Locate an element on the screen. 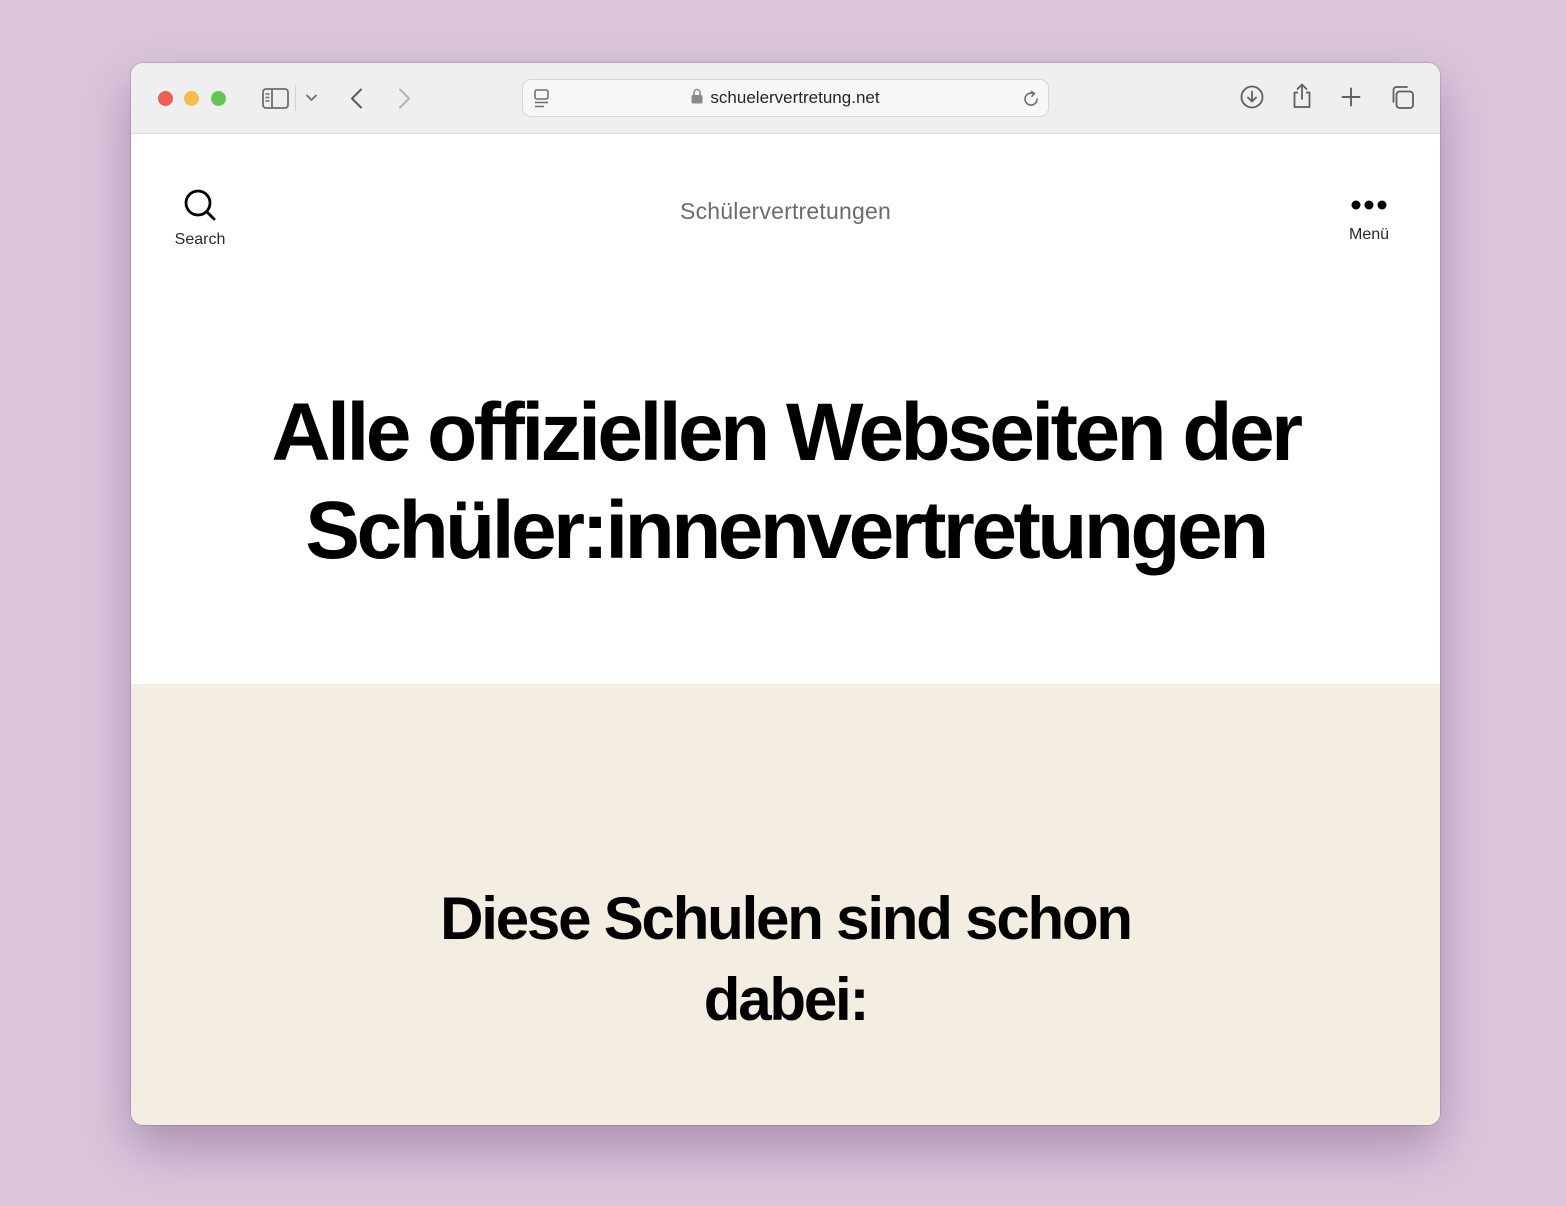 Image resolution: width=1566 pixels, height=1206 pixels. lock-icon is located at coordinates (697, 98).